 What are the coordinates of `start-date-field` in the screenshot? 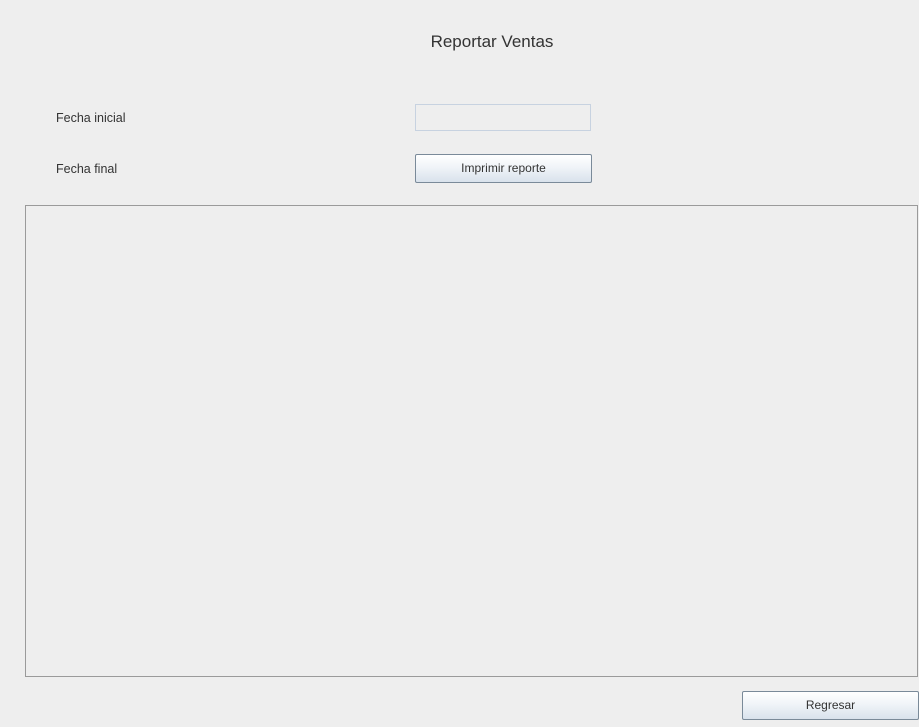 It's located at (503, 117).